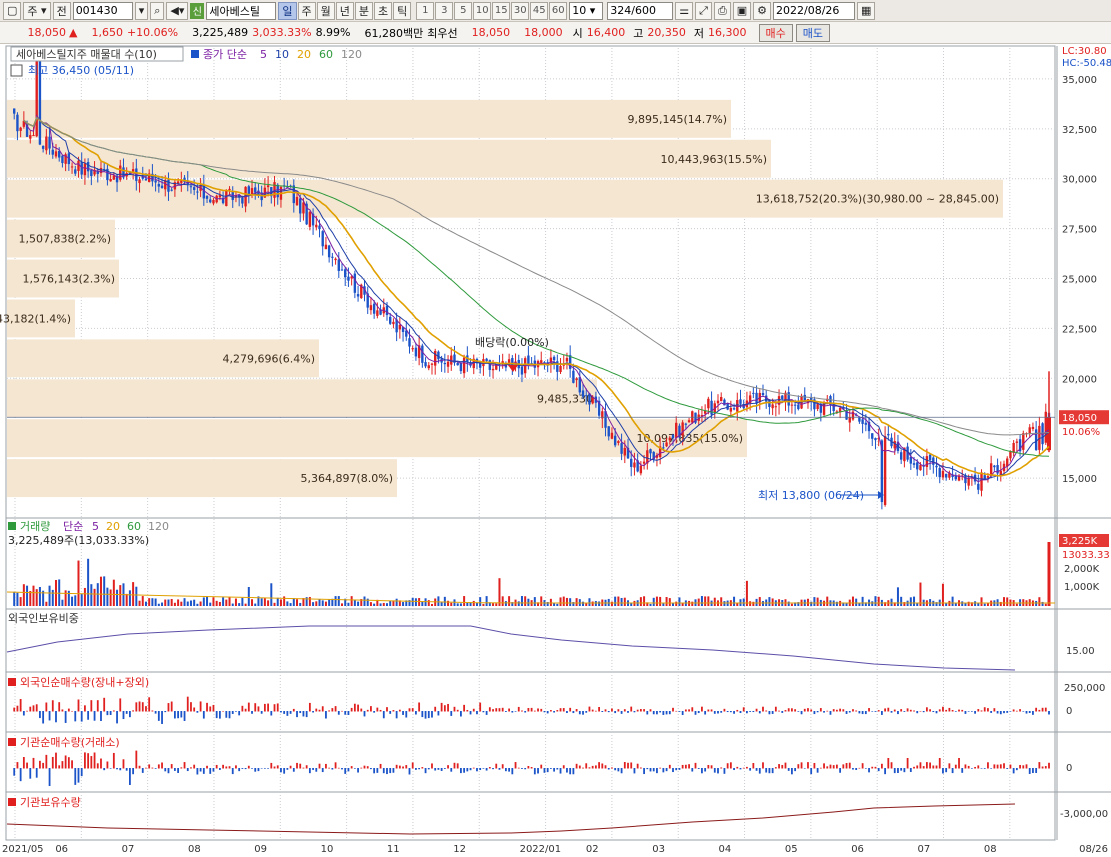 This screenshot has width=1111, height=857. I want to click on window-menu-icon: ▢, so click(12, 10).